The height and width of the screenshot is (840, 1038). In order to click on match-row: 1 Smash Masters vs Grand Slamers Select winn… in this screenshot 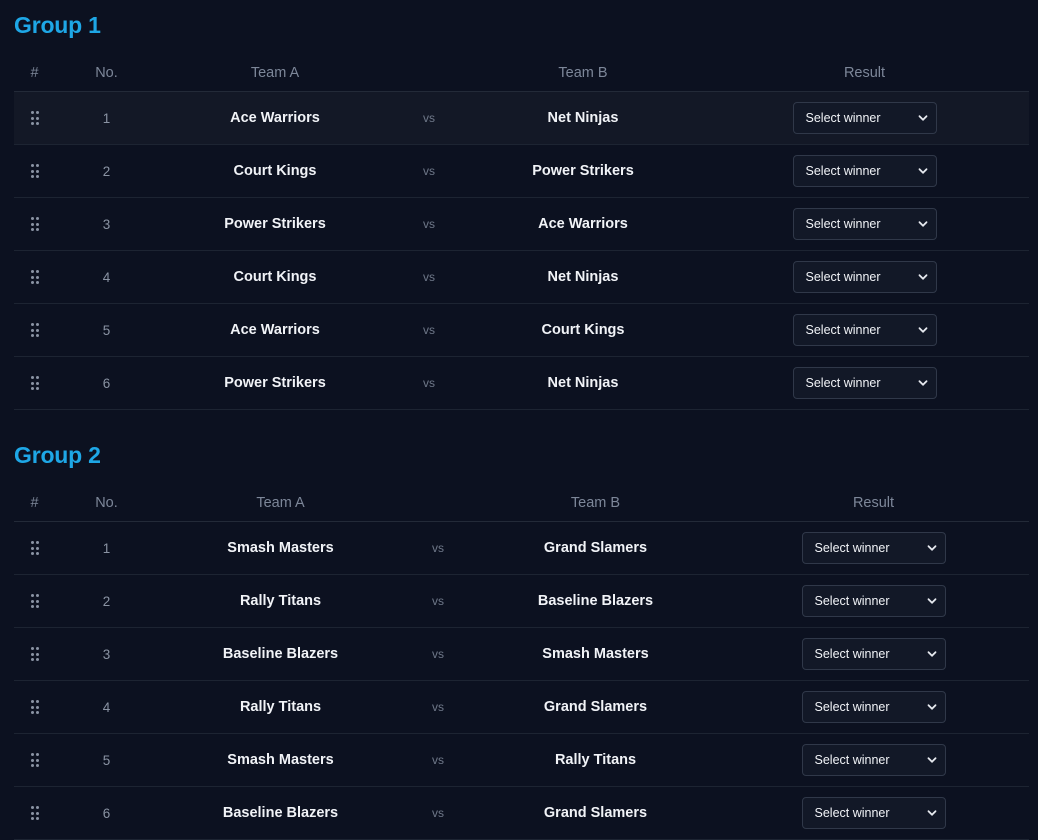, I will do `click(521, 548)`.